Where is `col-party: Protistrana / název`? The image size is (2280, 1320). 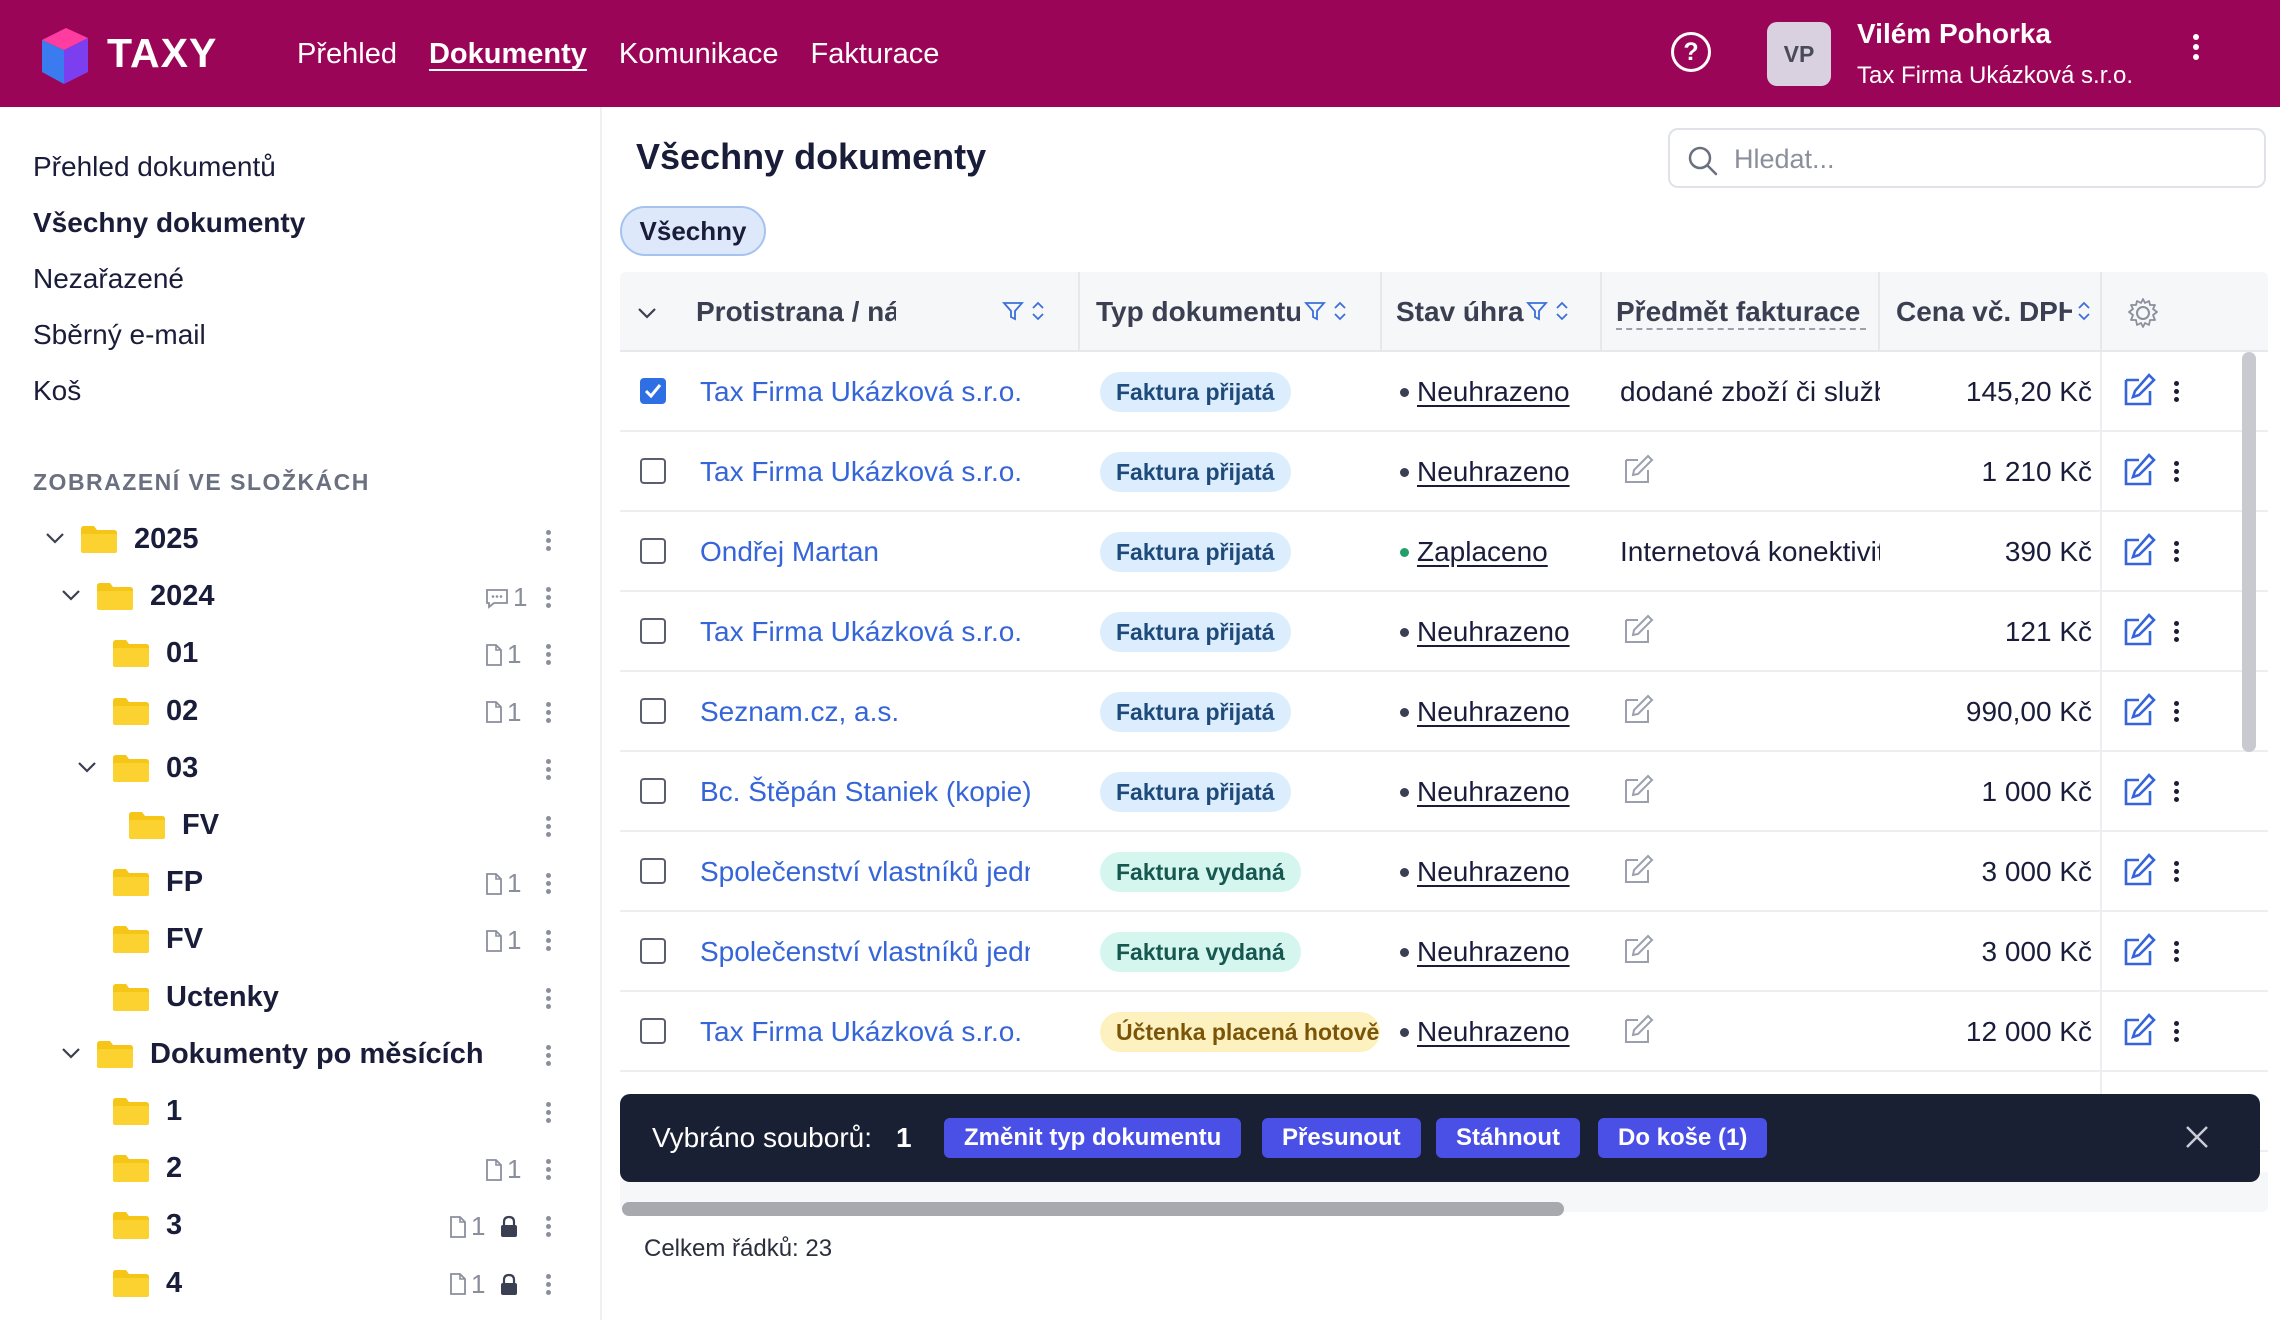
col-party: Protistrana / název is located at coordinates (796, 312).